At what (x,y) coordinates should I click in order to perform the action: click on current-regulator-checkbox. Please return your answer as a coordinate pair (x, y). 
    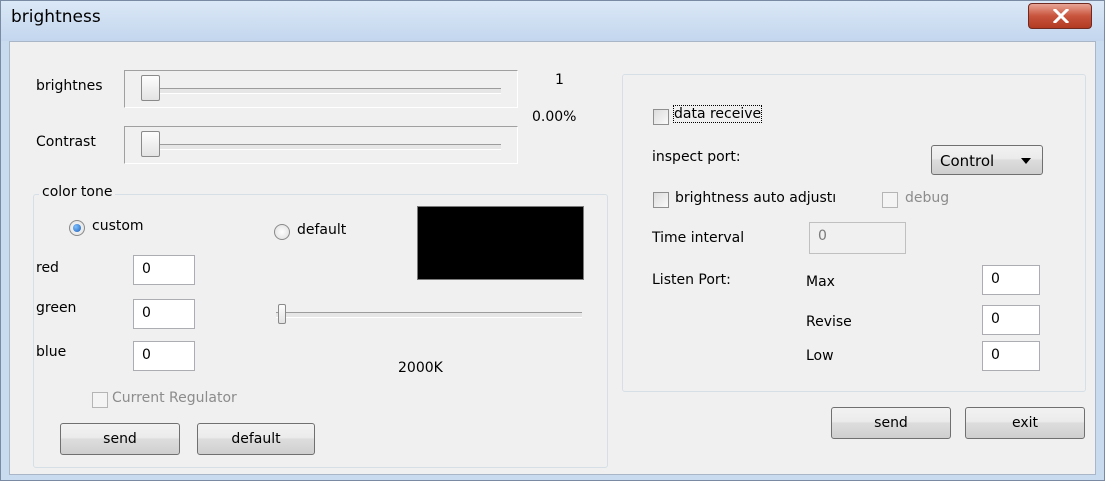
    Looking at the image, I should click on (100, 400).